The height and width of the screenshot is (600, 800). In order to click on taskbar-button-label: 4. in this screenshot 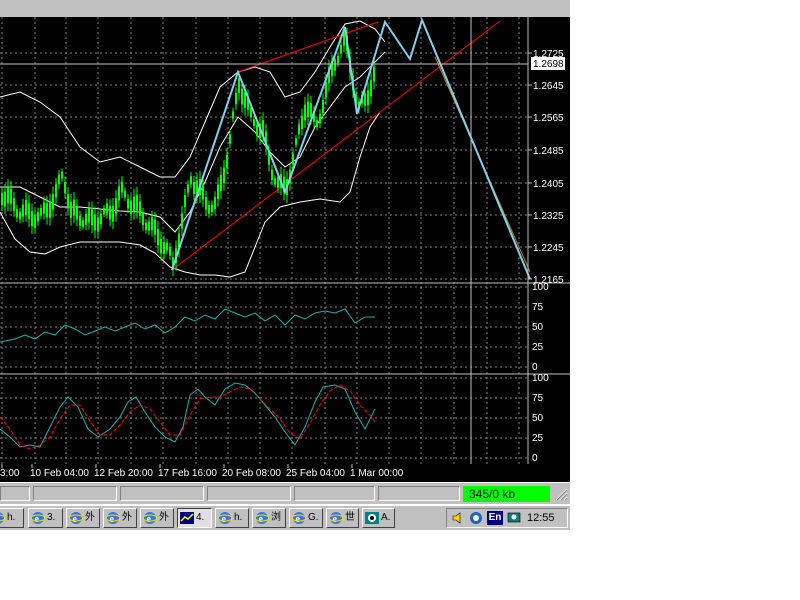, I will do `click(200, 517)`.